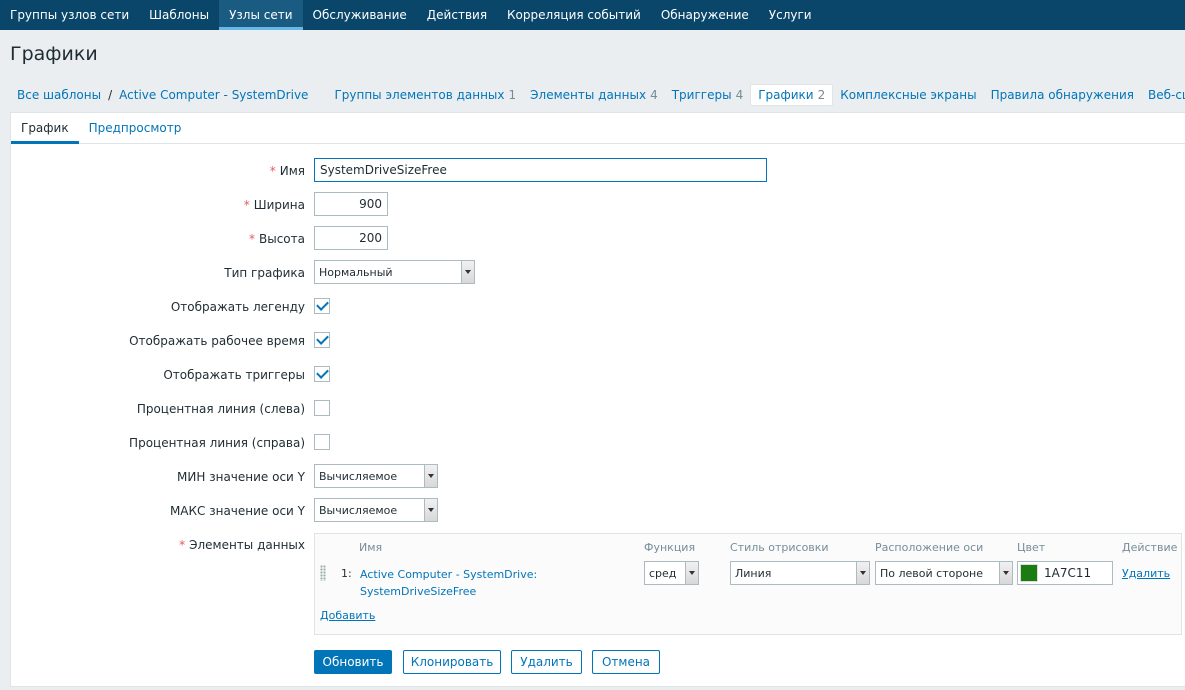  I want to click on nav-maintenance: Обслуживание, so click(360, 15).